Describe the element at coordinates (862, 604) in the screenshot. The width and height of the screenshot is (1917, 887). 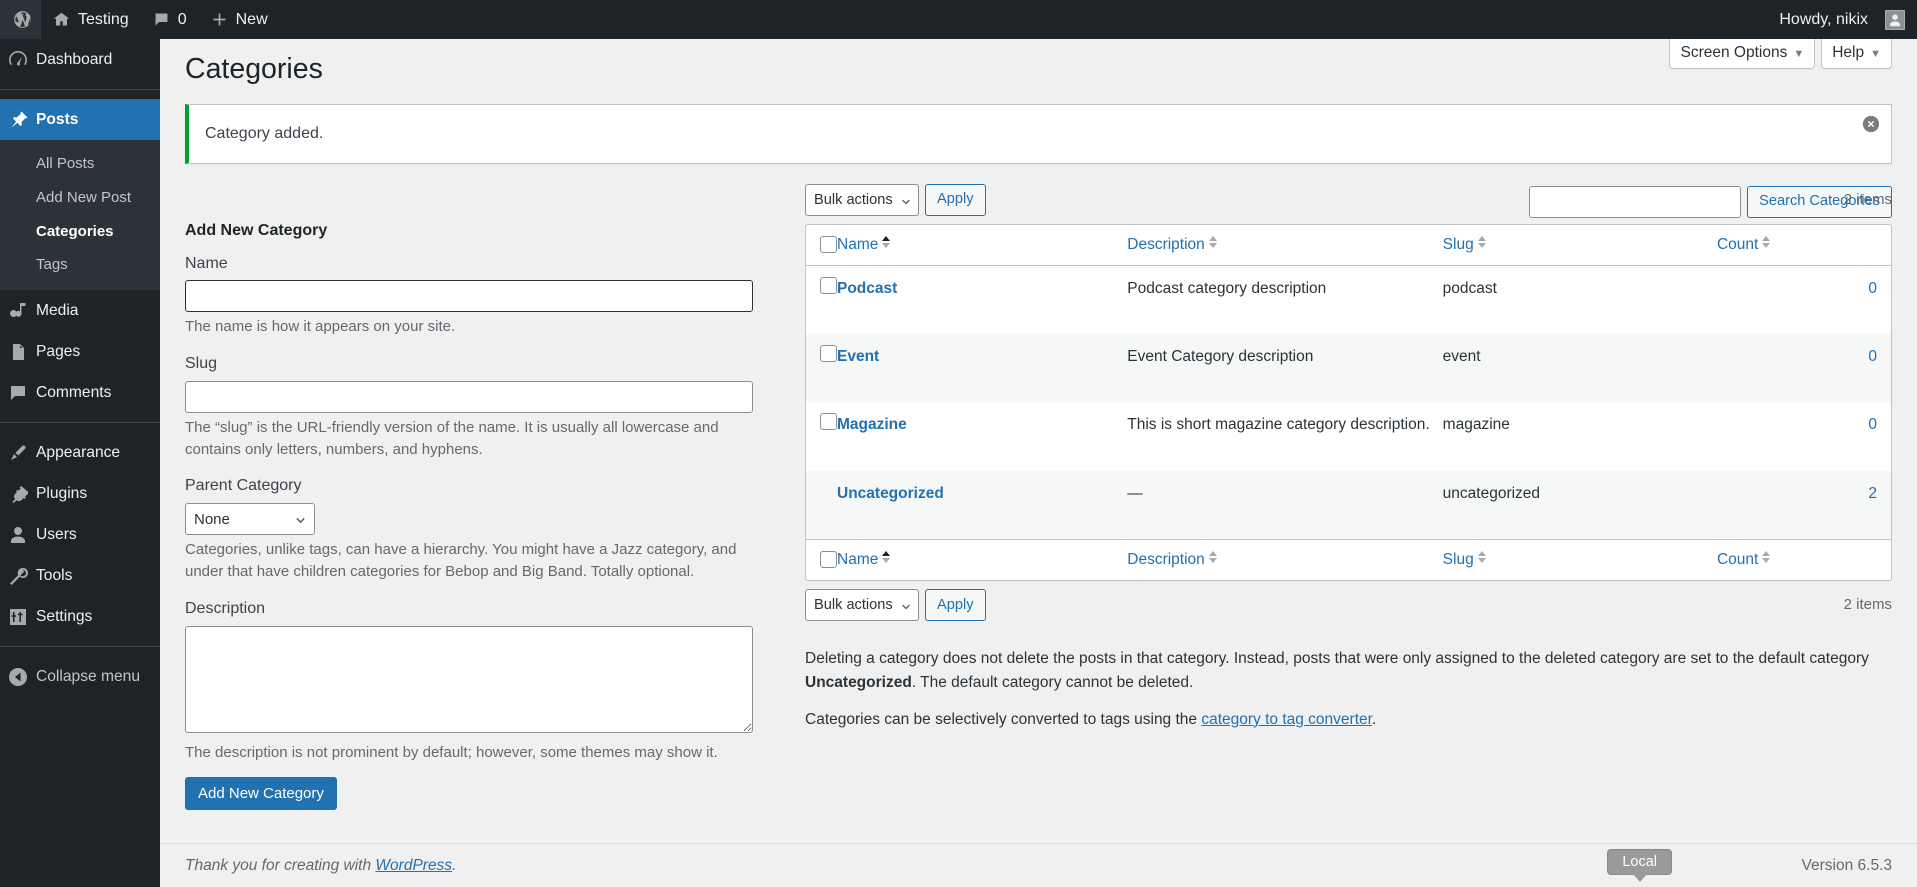
I see `bulk-actions-select-bottom: Bulk actions` at that location.